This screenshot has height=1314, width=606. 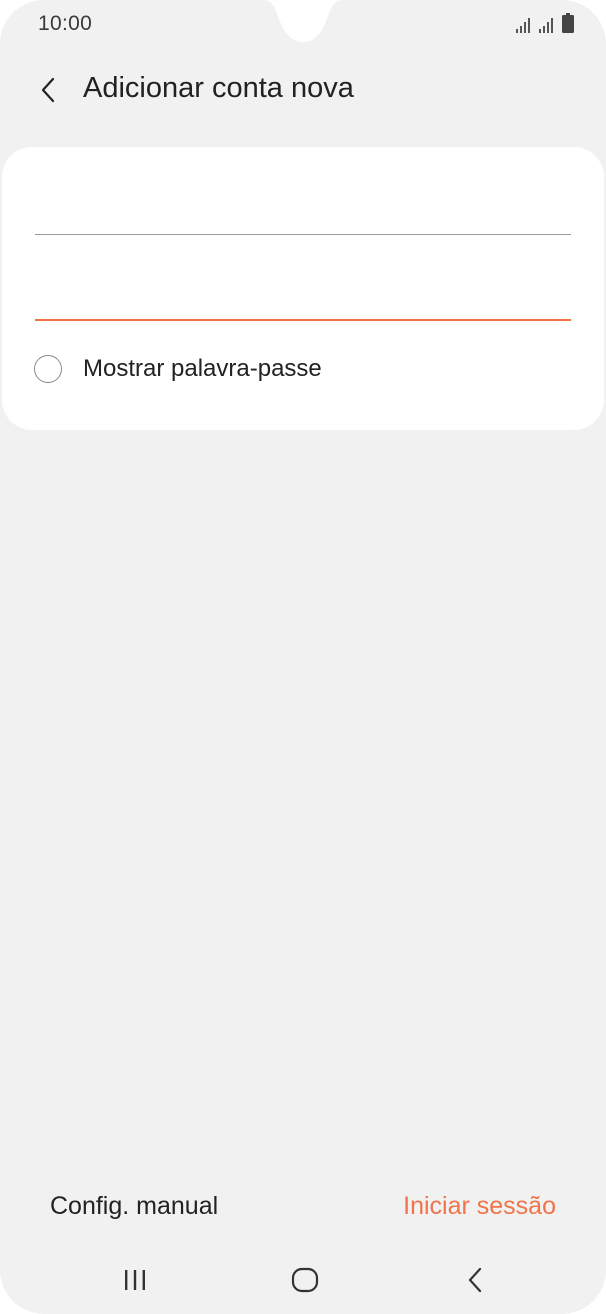 I want to click on camera-notch, so click(x=303, y=21).